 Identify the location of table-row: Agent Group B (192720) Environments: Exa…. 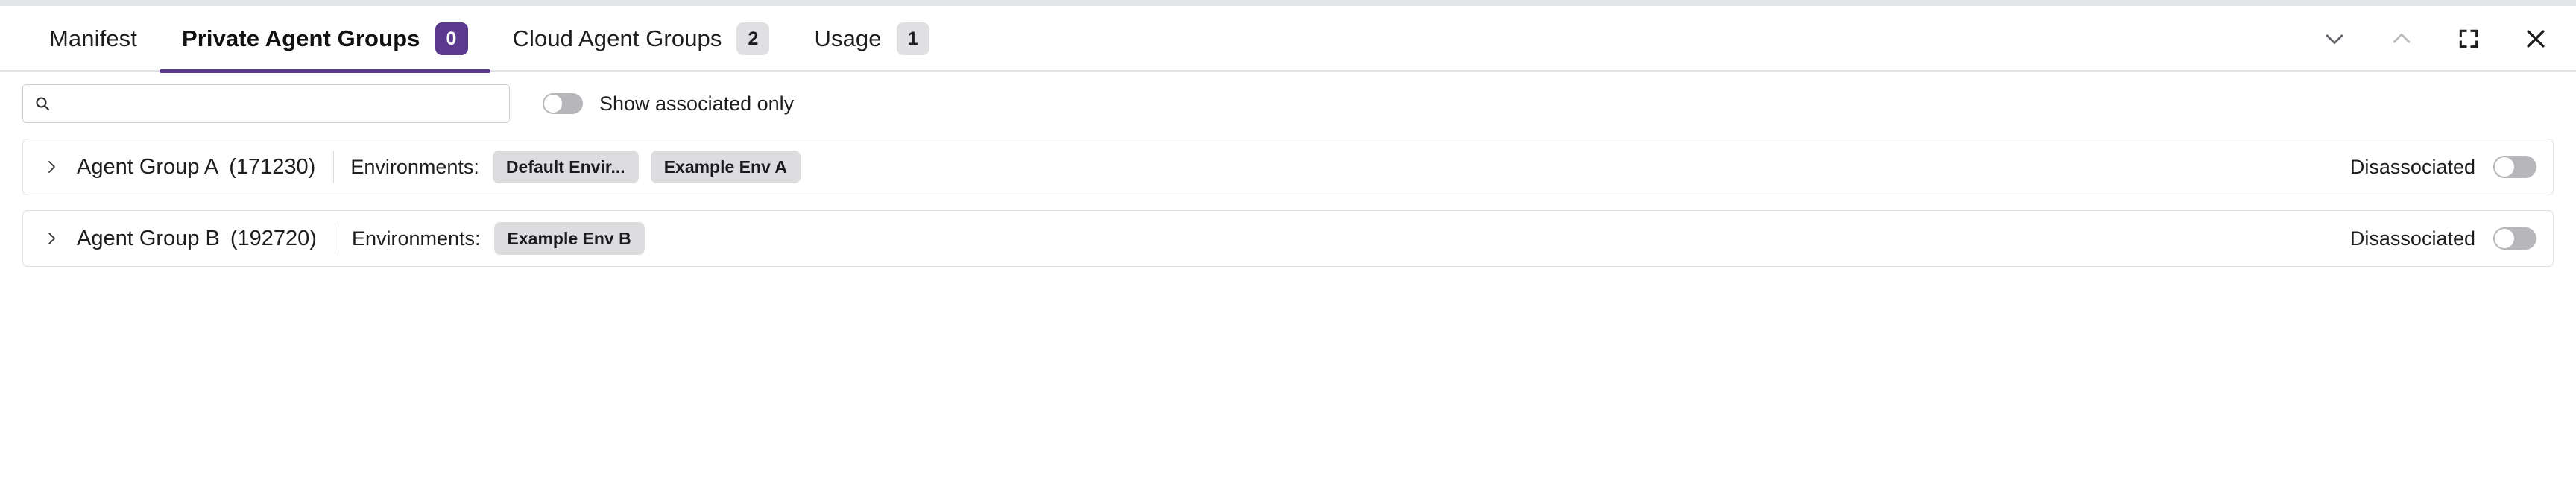
(1288, 238).